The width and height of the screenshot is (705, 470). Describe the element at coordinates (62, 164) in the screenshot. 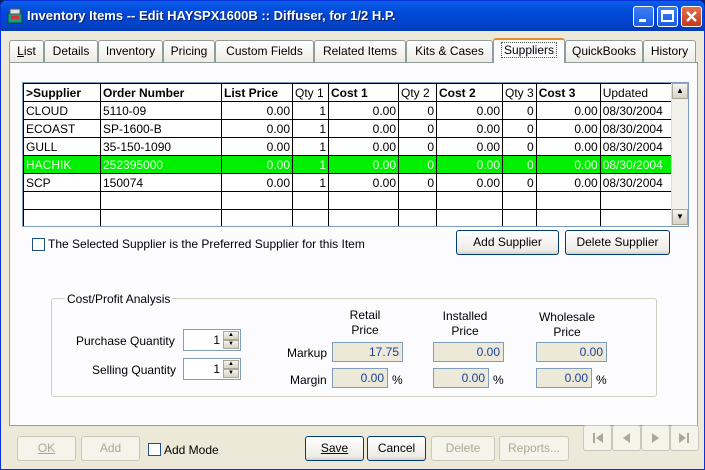

I see `table-cell: HACHIK` at that location.